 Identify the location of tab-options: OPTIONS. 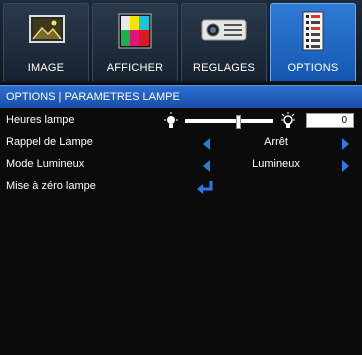
(313, 42).